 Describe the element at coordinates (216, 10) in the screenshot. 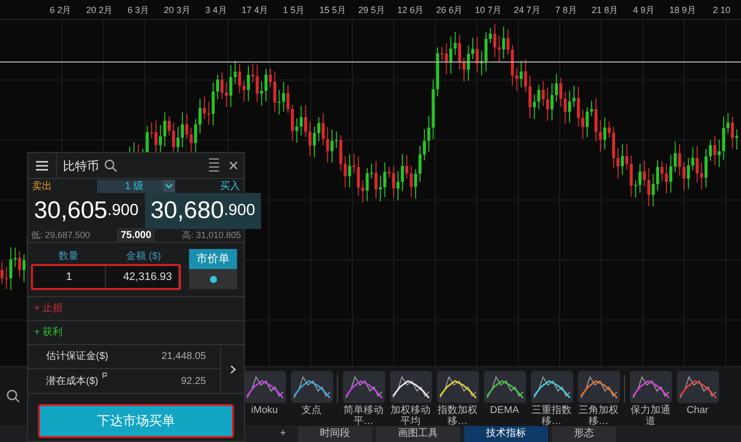

I see `date-label: 3 4月` at that location.